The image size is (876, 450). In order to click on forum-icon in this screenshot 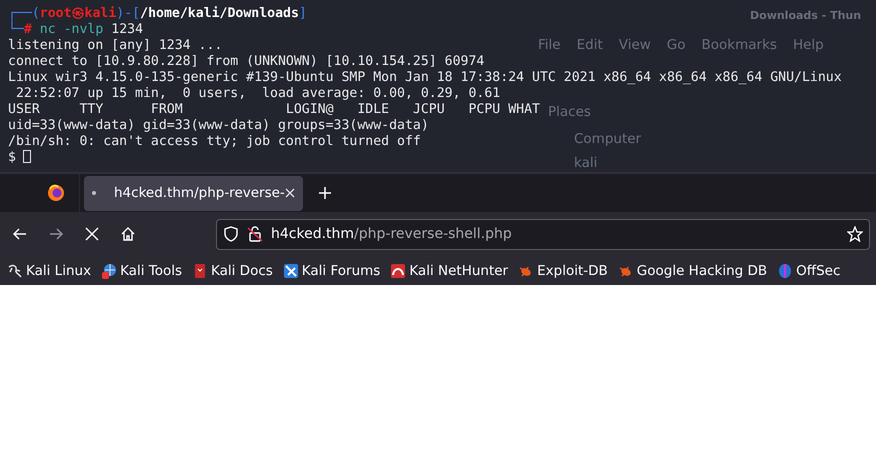, I will do `click(290, 270)`.